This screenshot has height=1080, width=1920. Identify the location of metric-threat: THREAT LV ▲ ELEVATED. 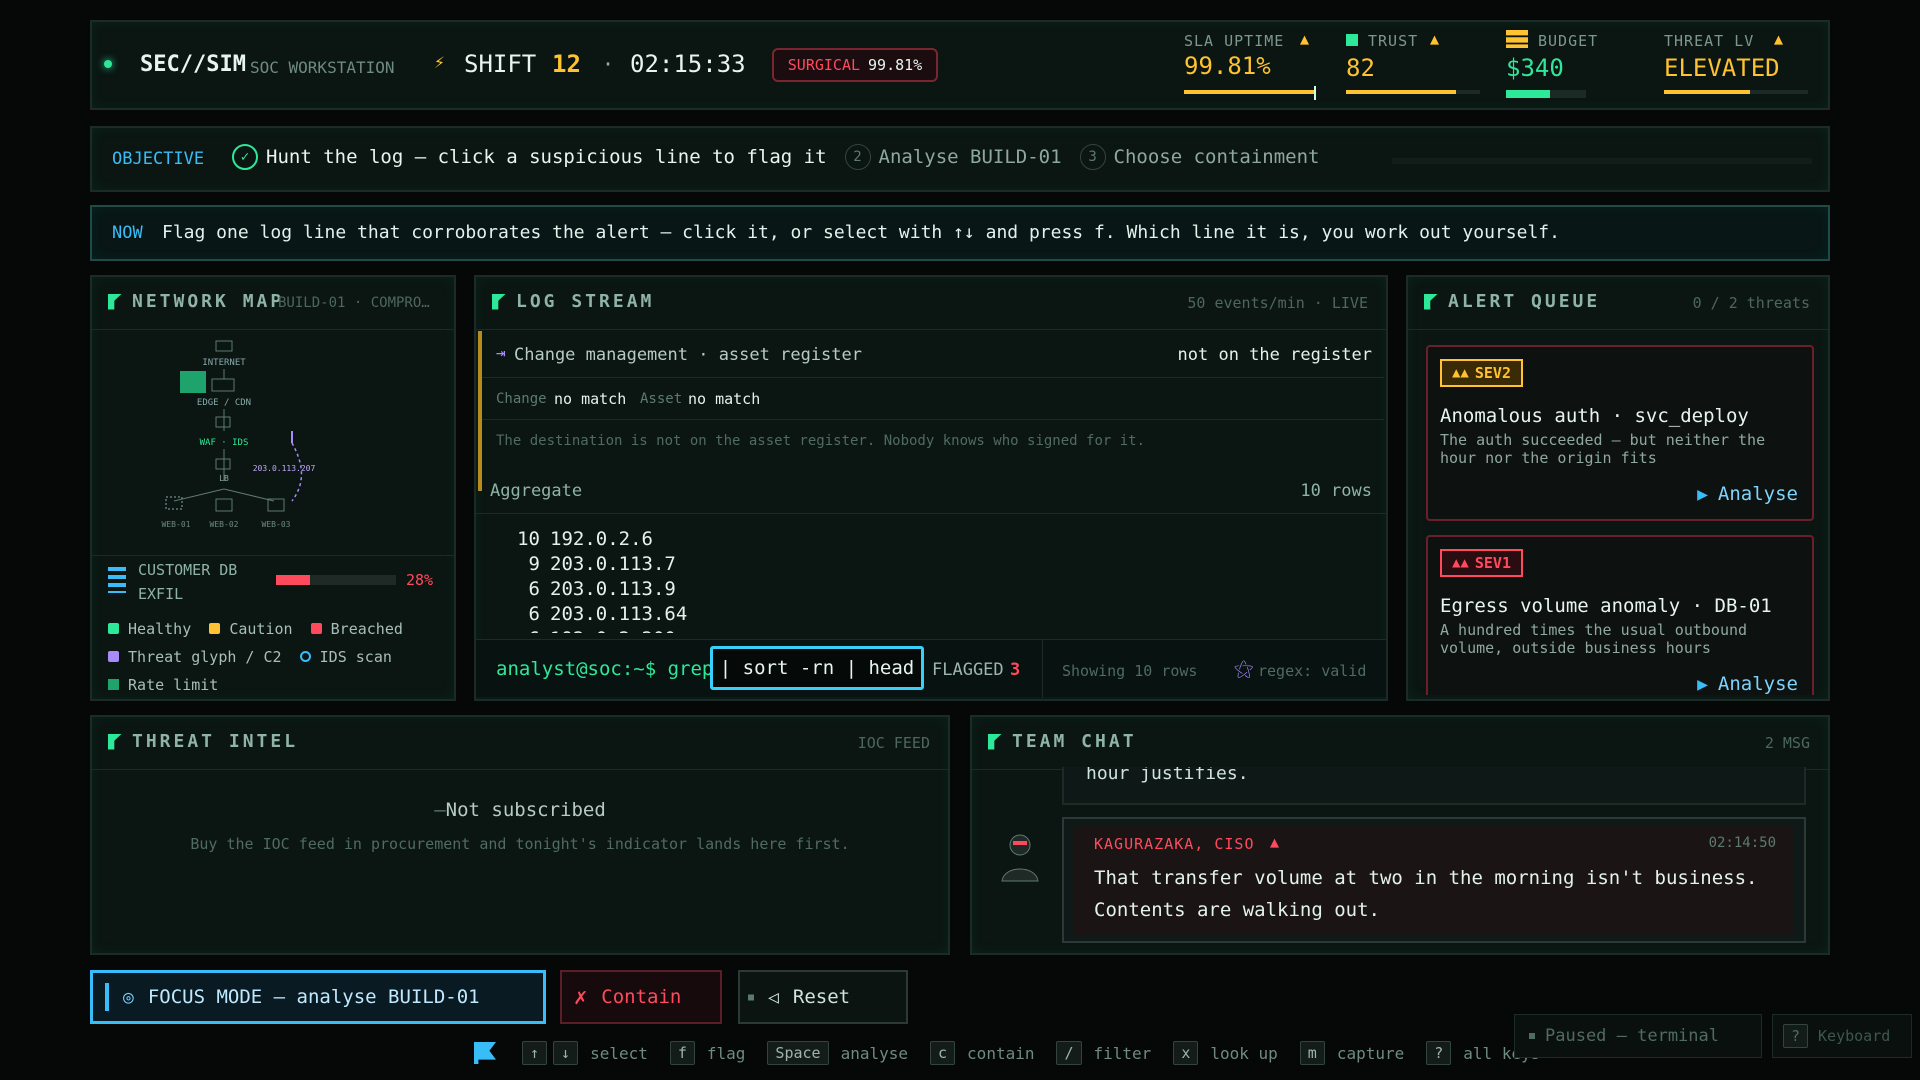
(1739, 66).